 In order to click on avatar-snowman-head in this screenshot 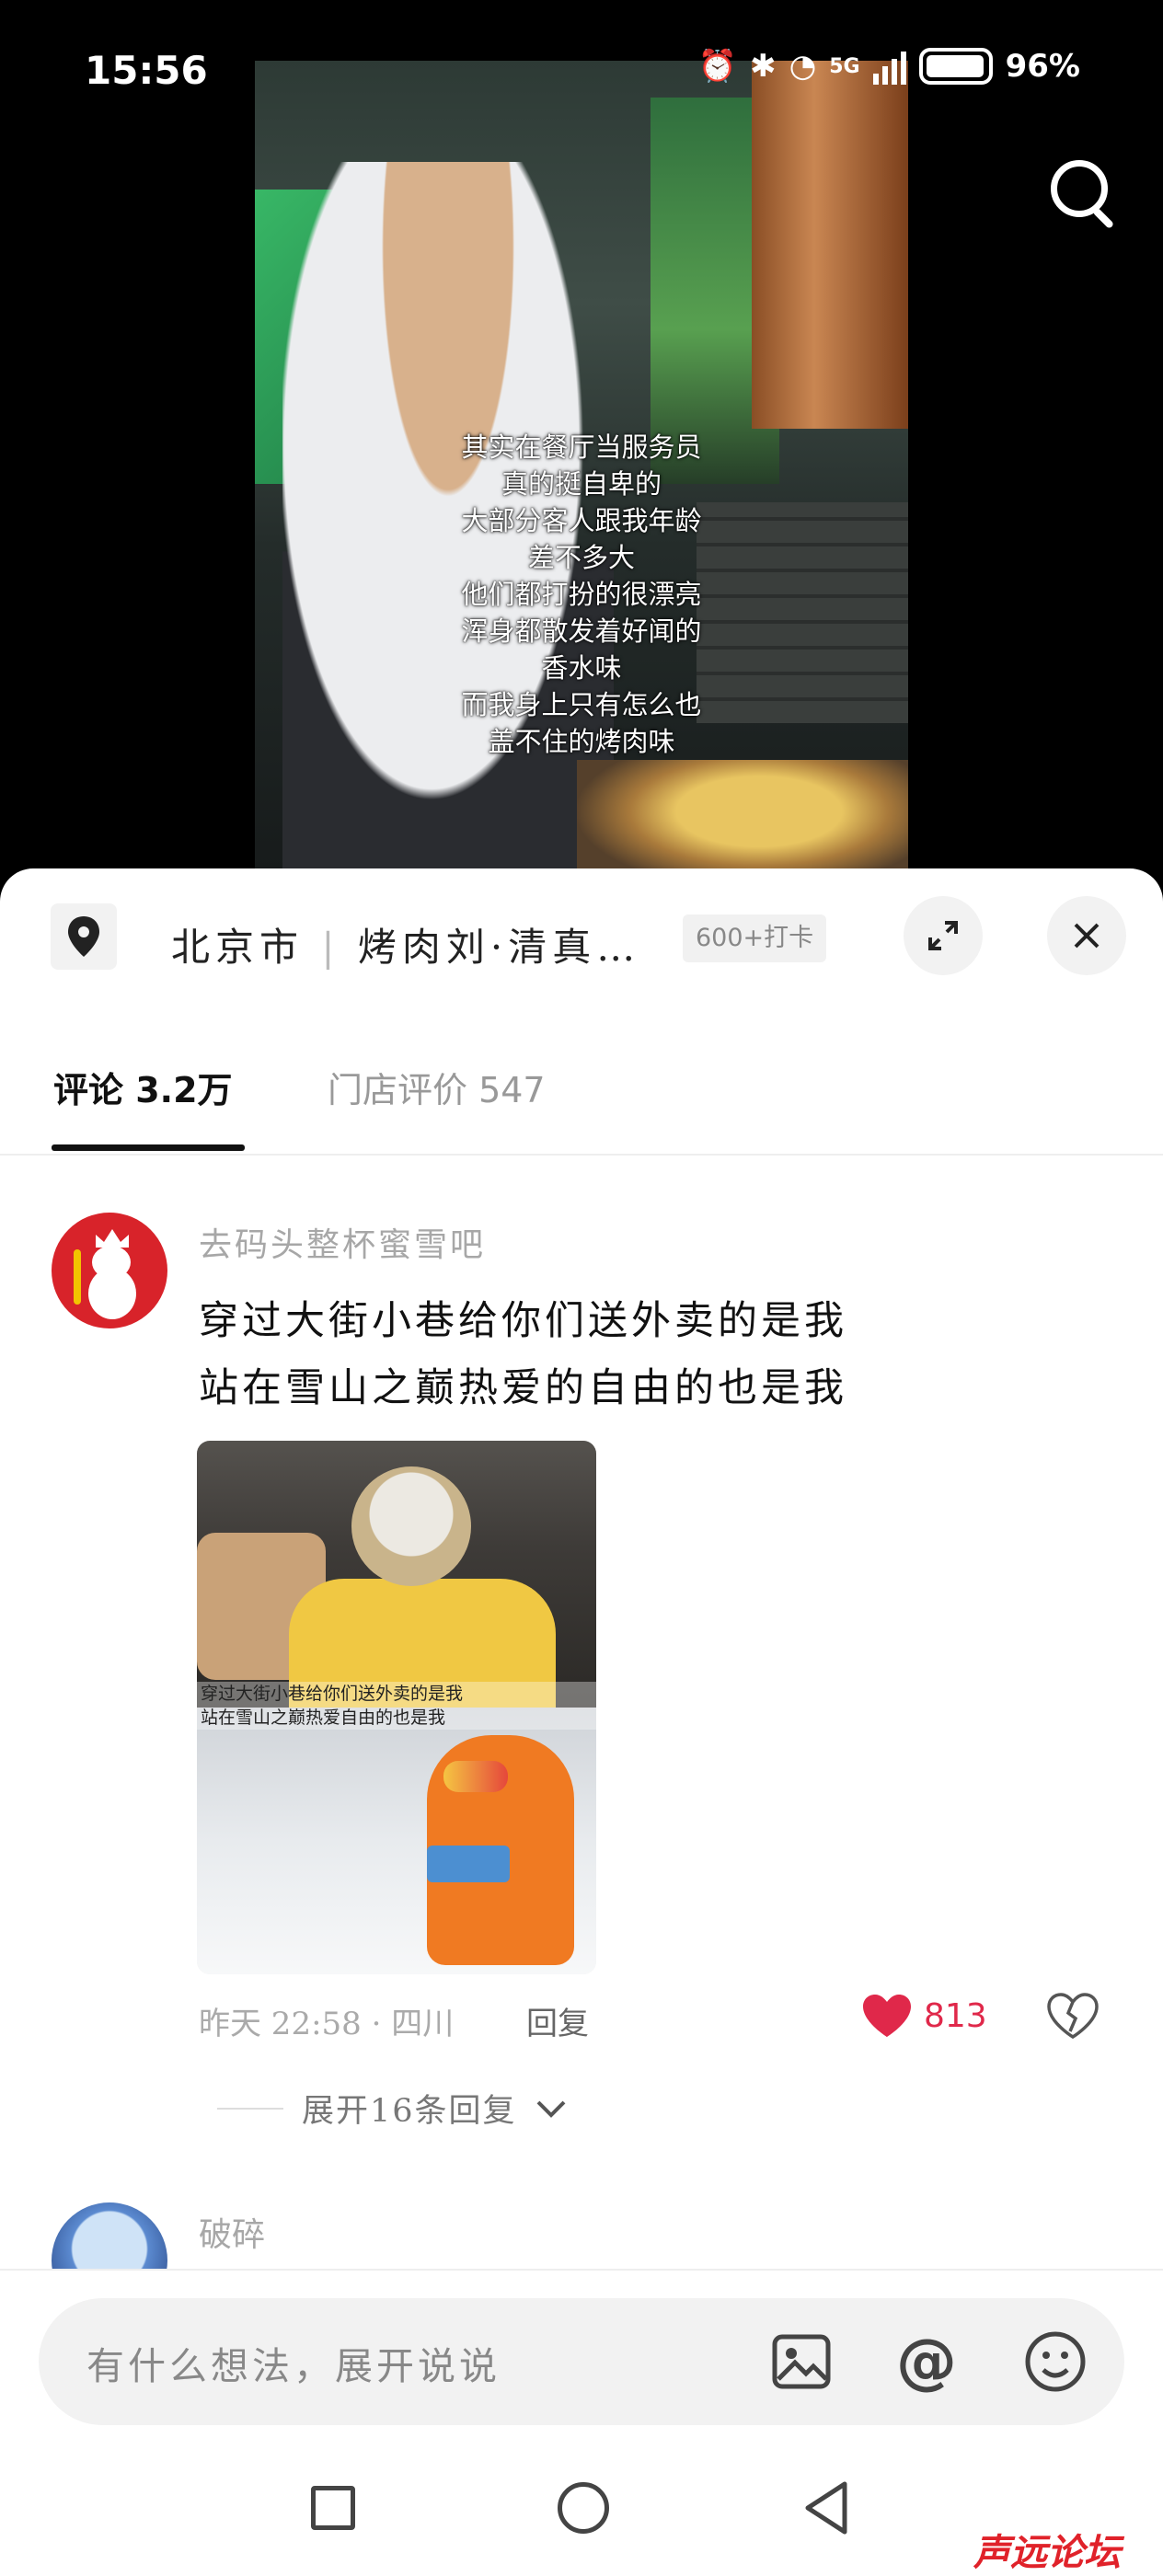, I will do `click(112, 1262)`.